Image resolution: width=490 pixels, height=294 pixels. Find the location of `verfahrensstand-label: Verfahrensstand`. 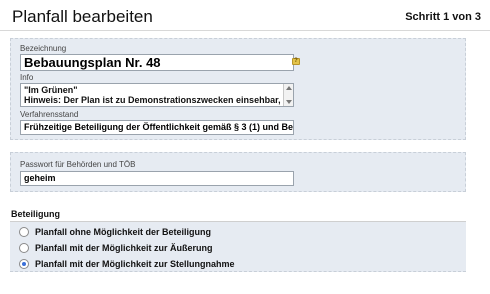

verfahrensstand-label: Verfahrensstand is located at coordinates (49, 114).